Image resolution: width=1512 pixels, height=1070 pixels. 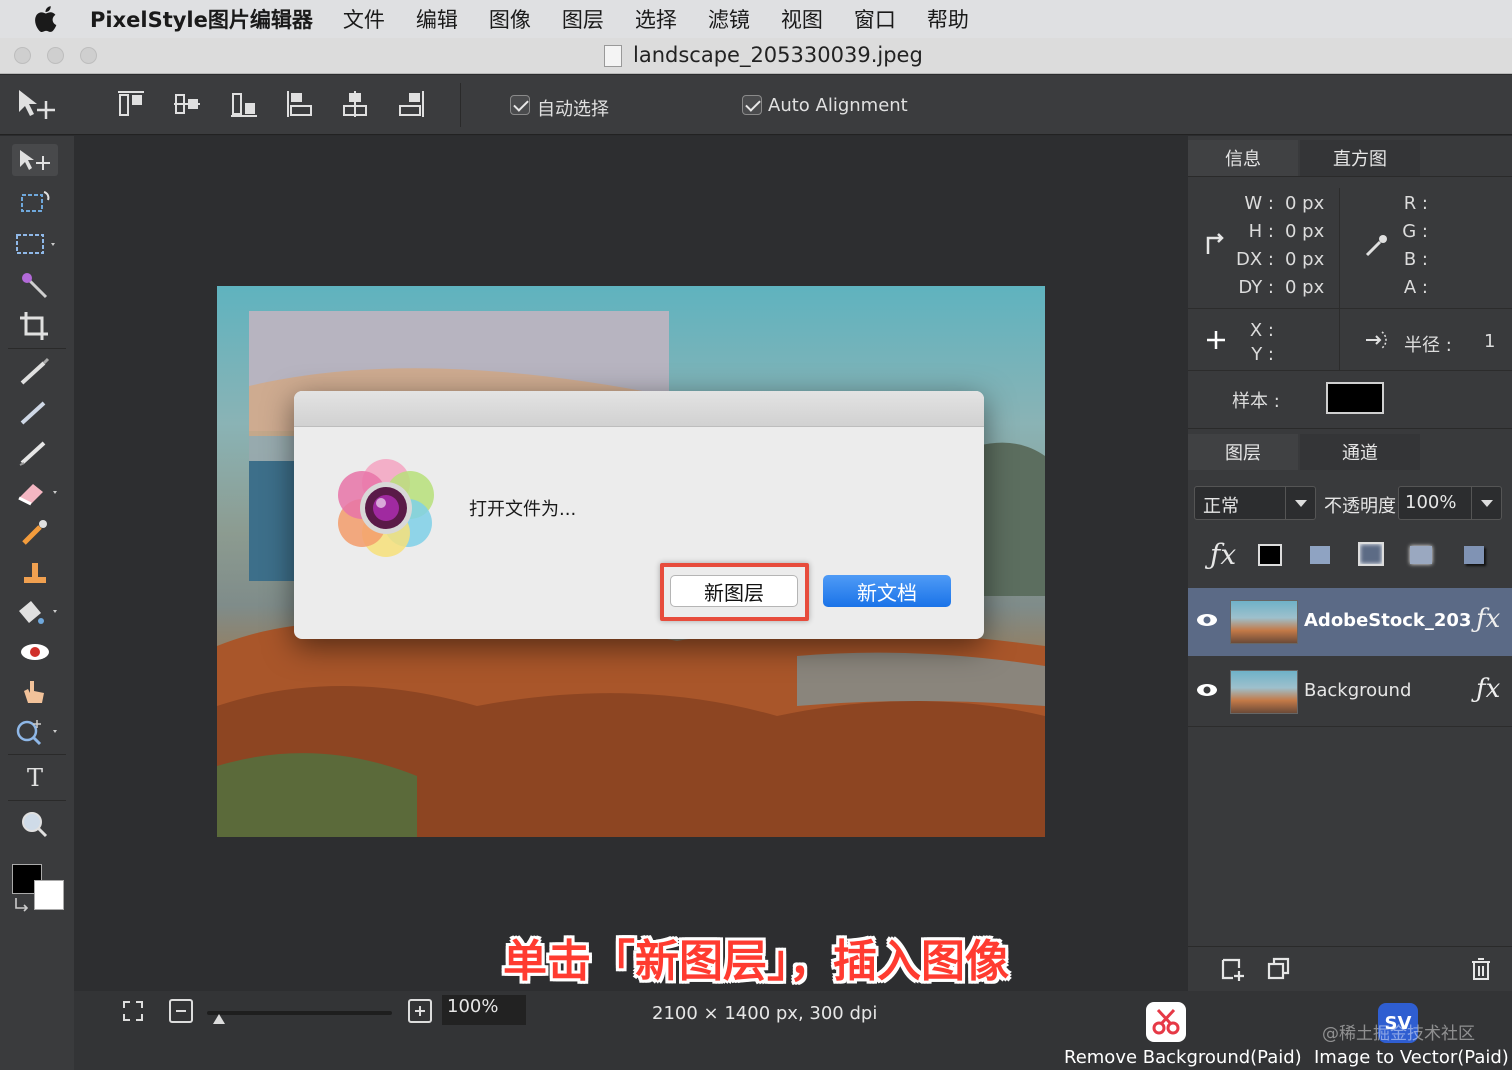 What do you see at coordinates (729, 19) in the screenshot?
I see `menu-filter: 滤镜` at bounding box center [729, 19].